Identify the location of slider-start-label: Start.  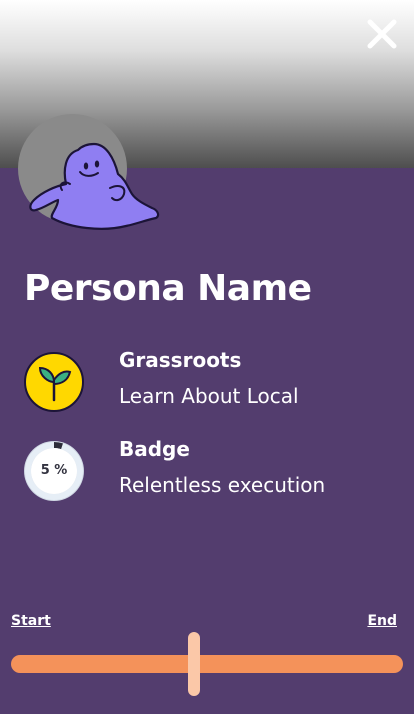
(31, 621).